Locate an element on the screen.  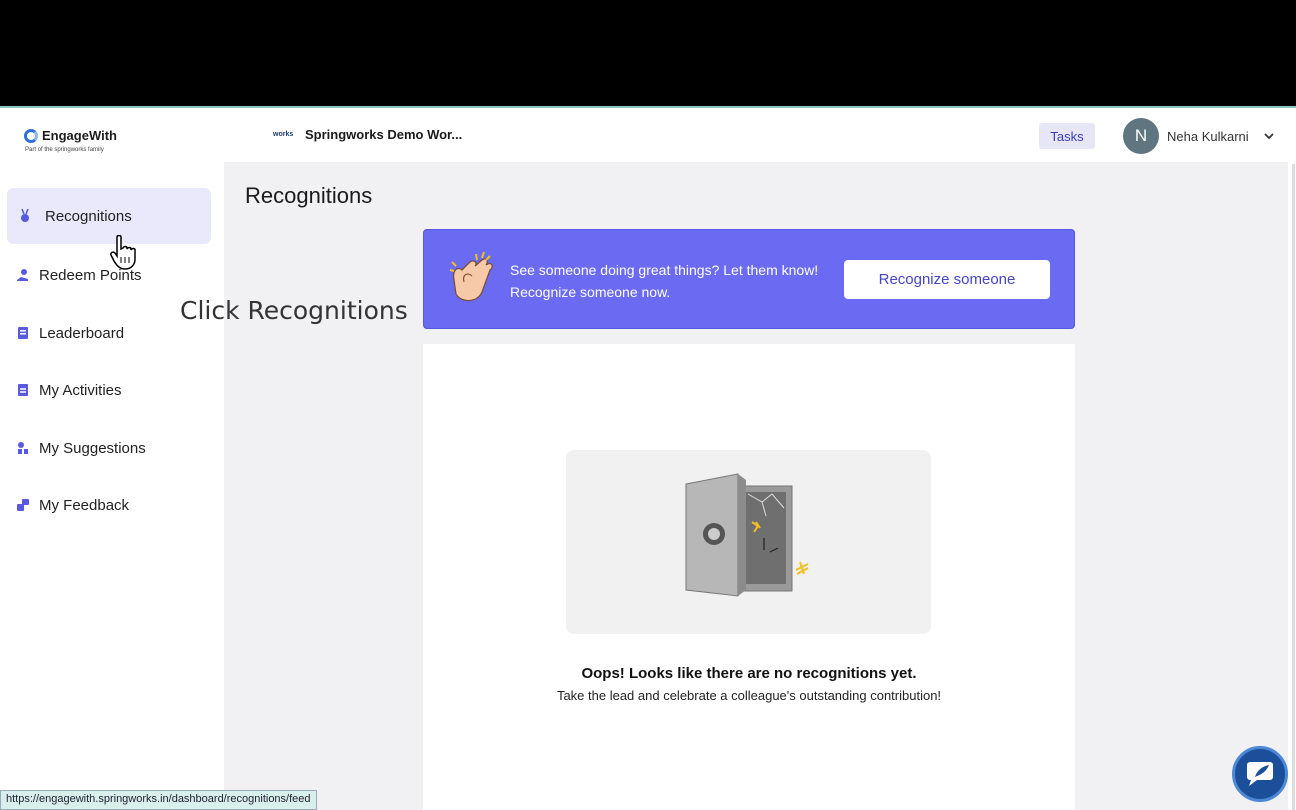
sidebar-item-my-suggestions: My Suggestions is located at coordinates (109, 448).